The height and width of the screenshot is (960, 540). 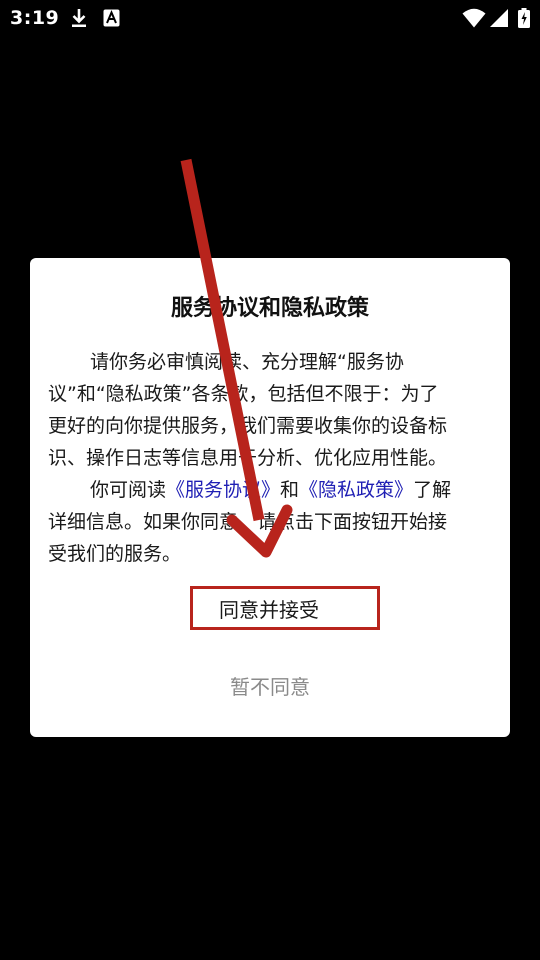 What do you see at coordinates (270, 687) in the screenshot?
I see `decline-button: 暂不同意` at bounding box center [270, 687].